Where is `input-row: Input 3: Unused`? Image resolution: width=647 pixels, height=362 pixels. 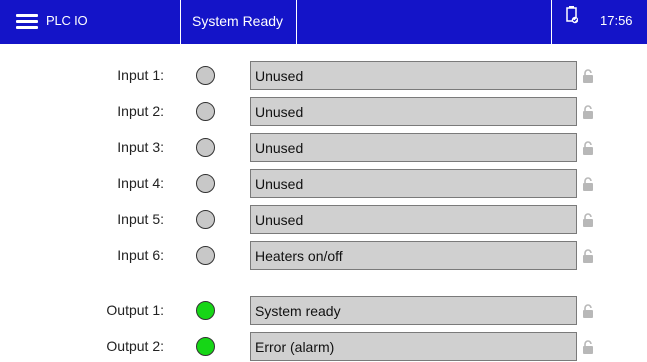 input-row: Input 3: Unused is located at coordinates (323, 148).